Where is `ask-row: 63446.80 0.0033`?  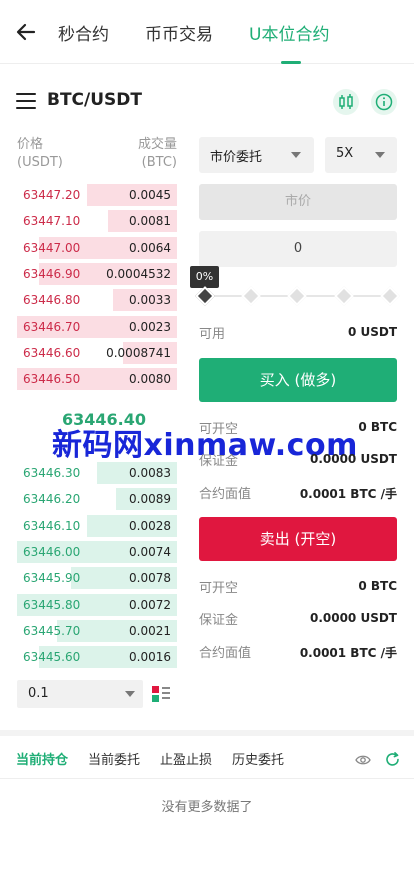
ask-row: 63446.80 0.0033 is located at coordinates (97, 300).